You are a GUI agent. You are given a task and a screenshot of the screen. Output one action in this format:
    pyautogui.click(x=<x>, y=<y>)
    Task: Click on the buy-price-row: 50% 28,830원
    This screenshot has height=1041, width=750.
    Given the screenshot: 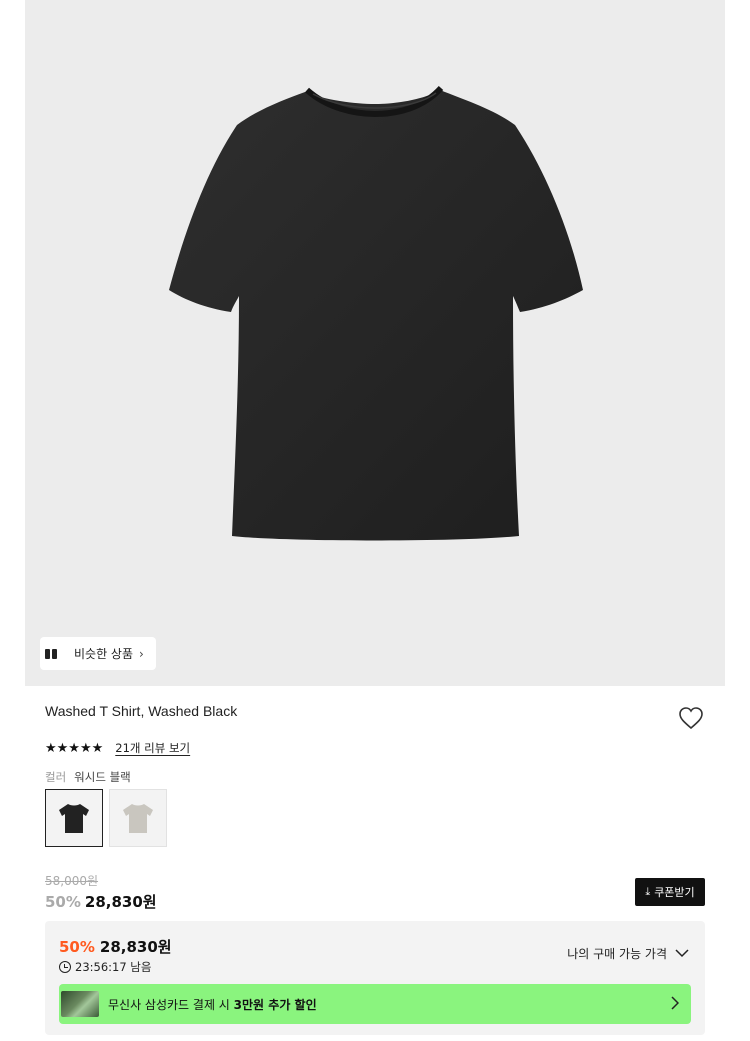 What is the action you would take?
    pyautogui.click(x=115, y=946)
    